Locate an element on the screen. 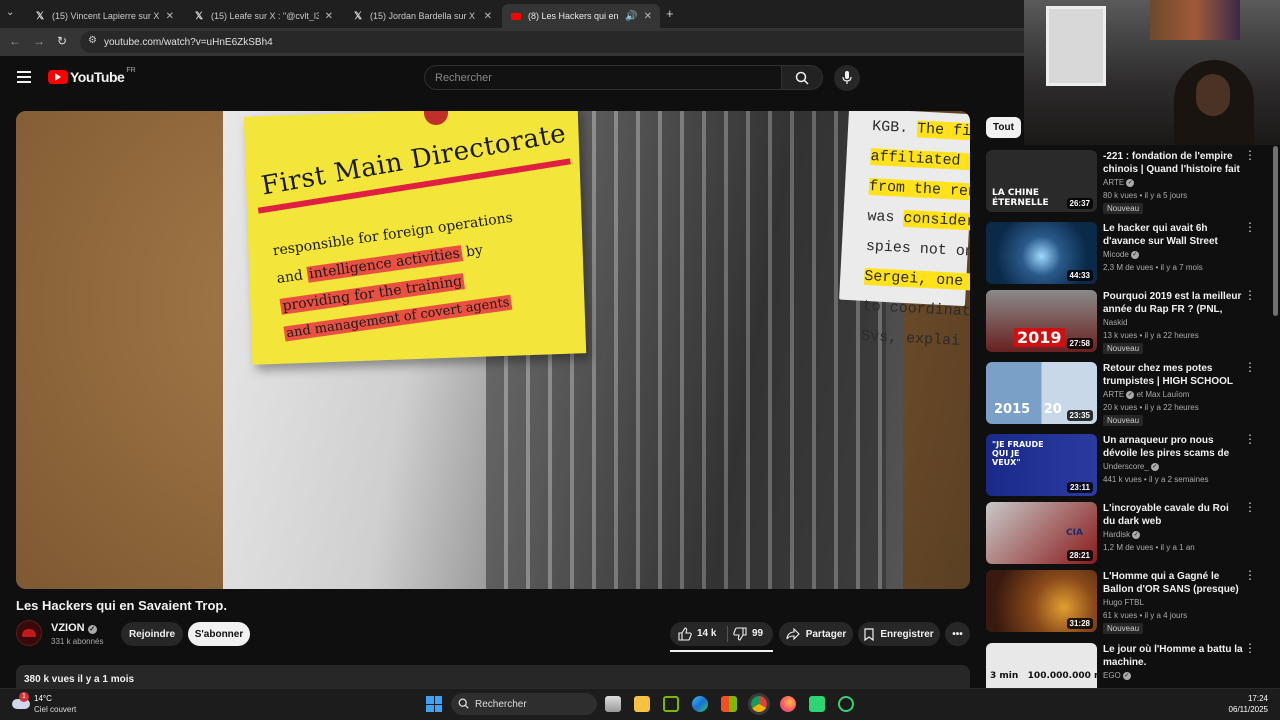  back-icon: ← is located at coordinates (15, 41).